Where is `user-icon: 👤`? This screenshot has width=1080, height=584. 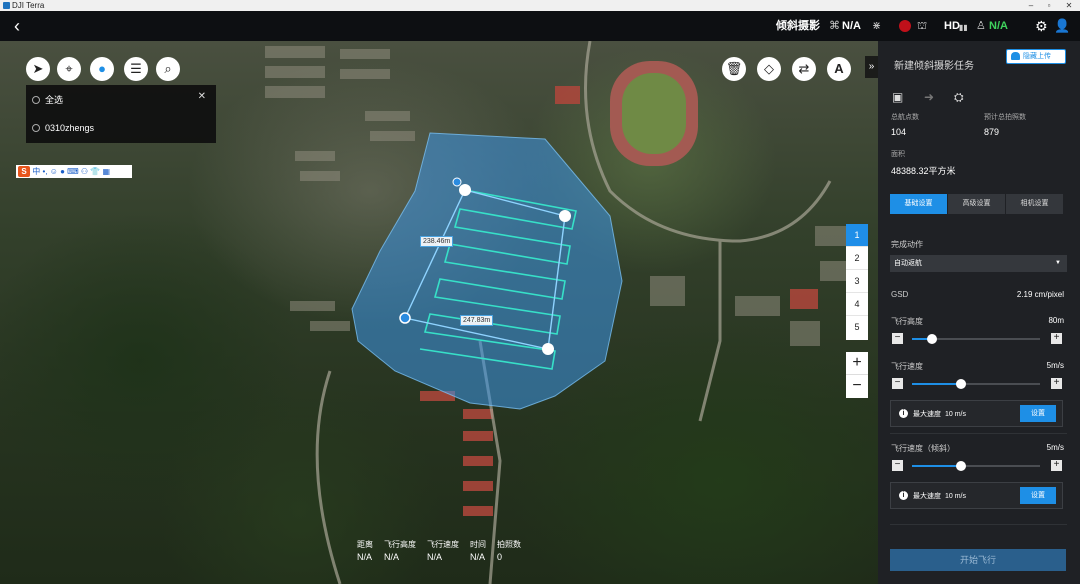 user-icon: 👤 is located at coordinates (1062, 26).